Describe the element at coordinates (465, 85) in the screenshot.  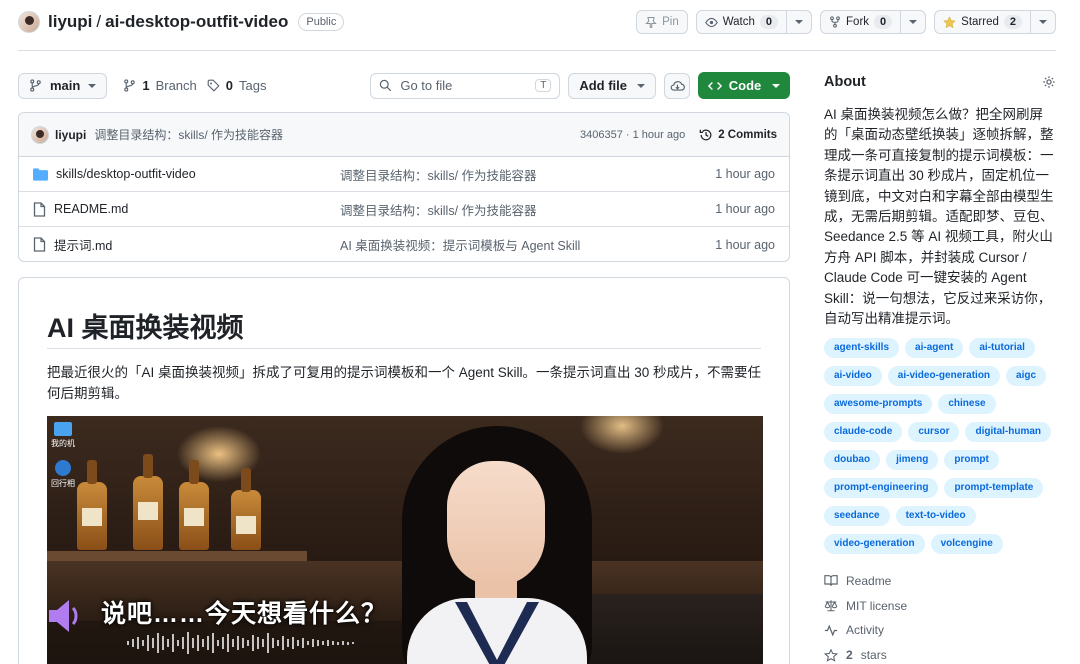
I see `go-to-file-input: Go to file T` at that location.